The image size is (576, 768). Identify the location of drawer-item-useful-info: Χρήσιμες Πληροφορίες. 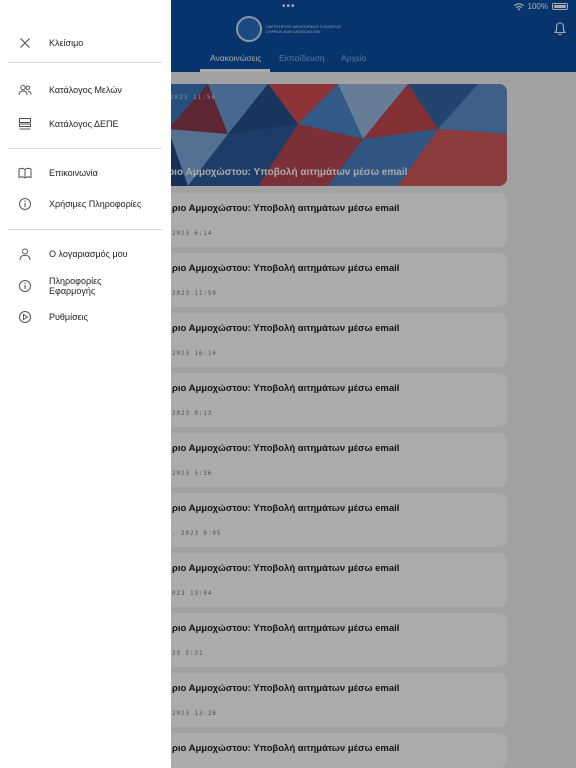
(85, 204).